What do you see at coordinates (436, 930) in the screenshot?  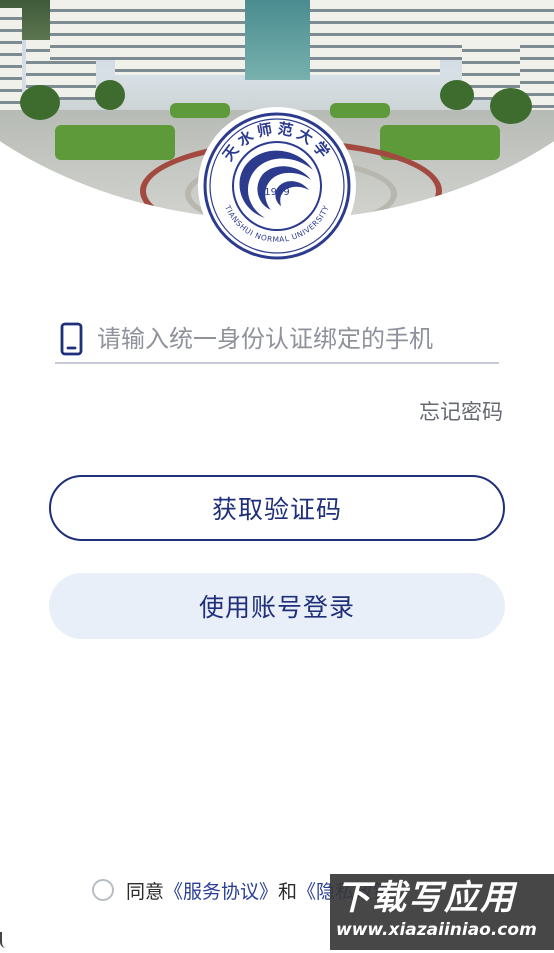 I see `watermark-url: www.xiazaiiniao.com` at bounding box center [436, 930].